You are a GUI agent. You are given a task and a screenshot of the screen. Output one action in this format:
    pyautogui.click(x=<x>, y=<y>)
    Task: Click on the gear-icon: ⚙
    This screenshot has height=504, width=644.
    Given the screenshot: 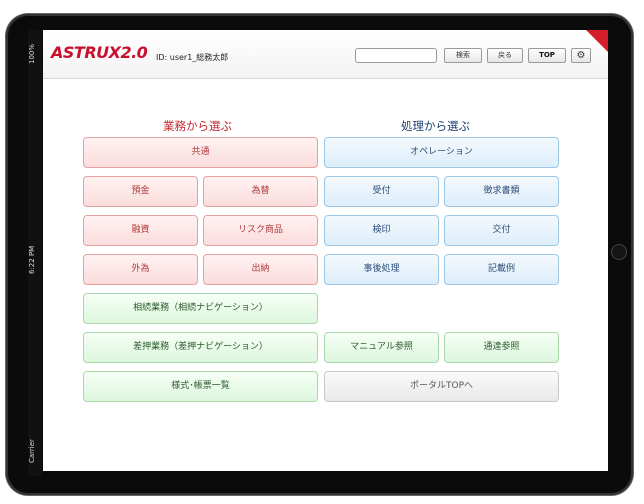 What is the action you would take?
    pyautogui.click(x=581, y=55)
    